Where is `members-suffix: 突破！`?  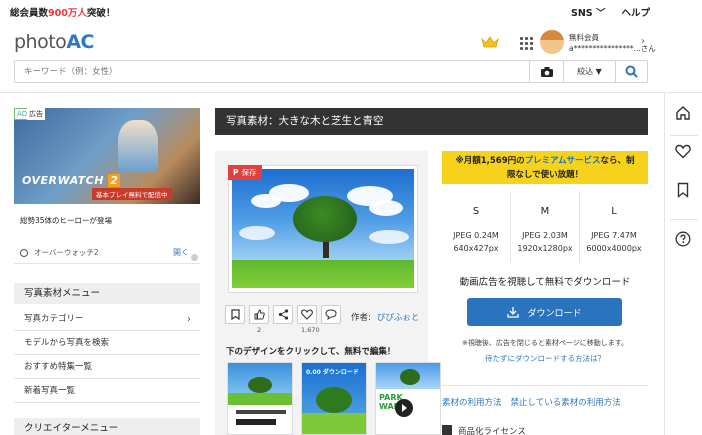 members-suffix: 突破！ is located at coordinates (101, 13).